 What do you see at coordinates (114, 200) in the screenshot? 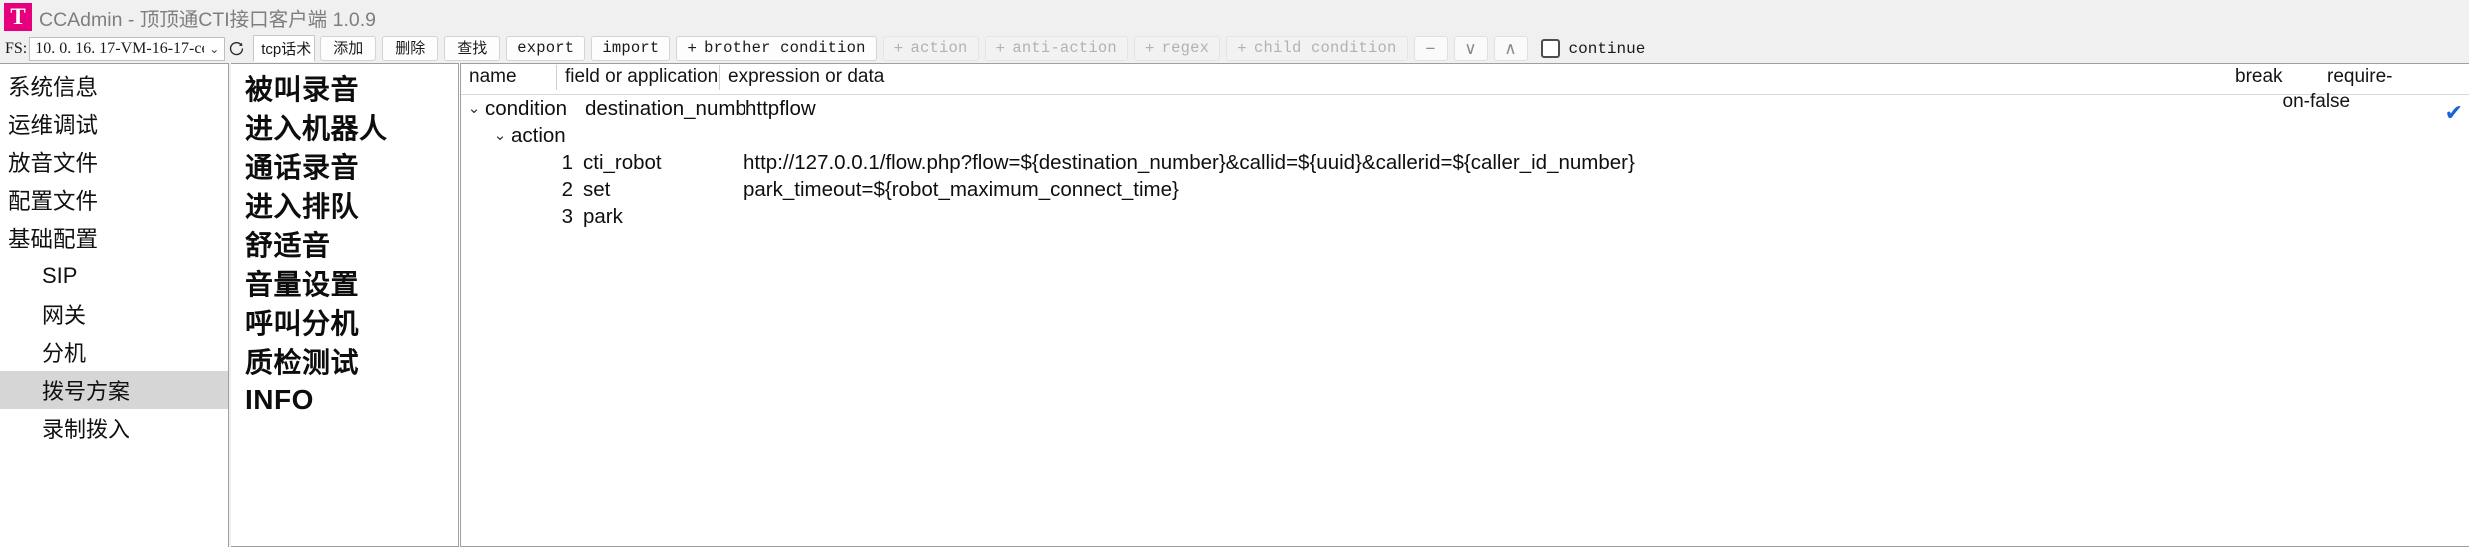
I see `sidebar-item-config-files: 配置文件` at bounding box center [114, 200].